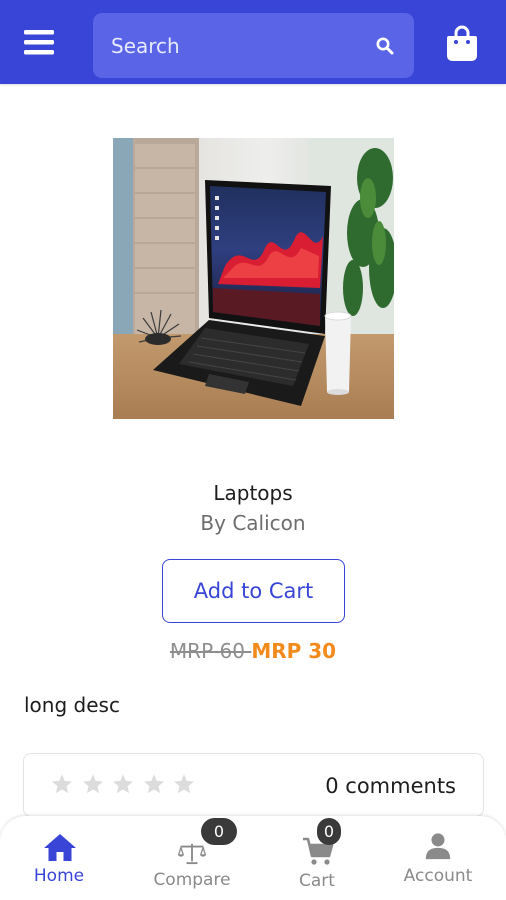  I want to click on nav-compare-label: Compare, so click(192, 880).